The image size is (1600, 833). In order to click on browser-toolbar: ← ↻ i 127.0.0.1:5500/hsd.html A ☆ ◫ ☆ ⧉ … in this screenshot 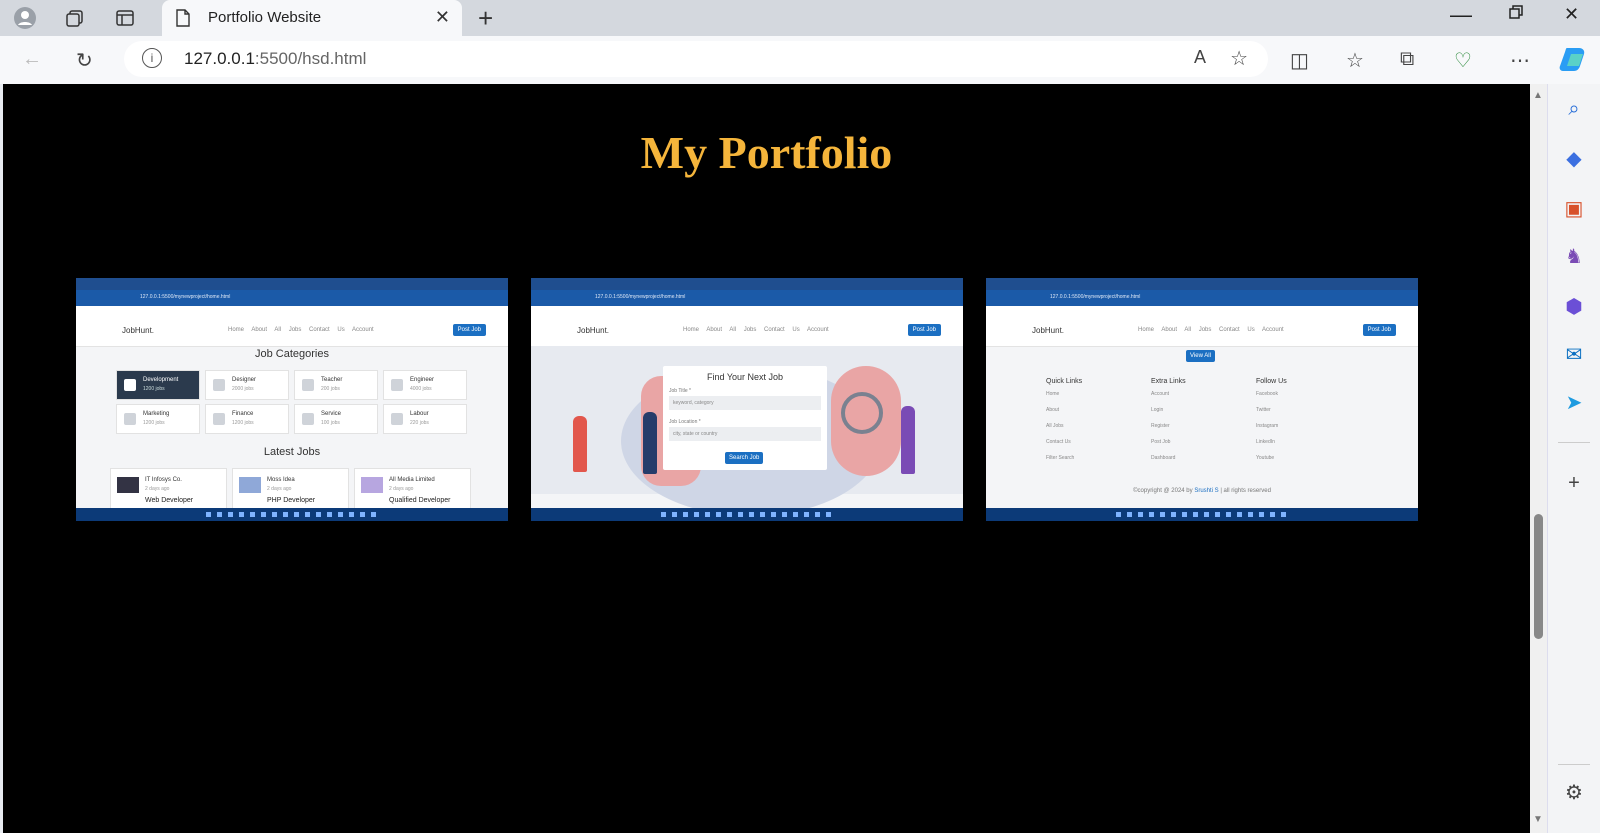, I will do `click(800, 60)`.